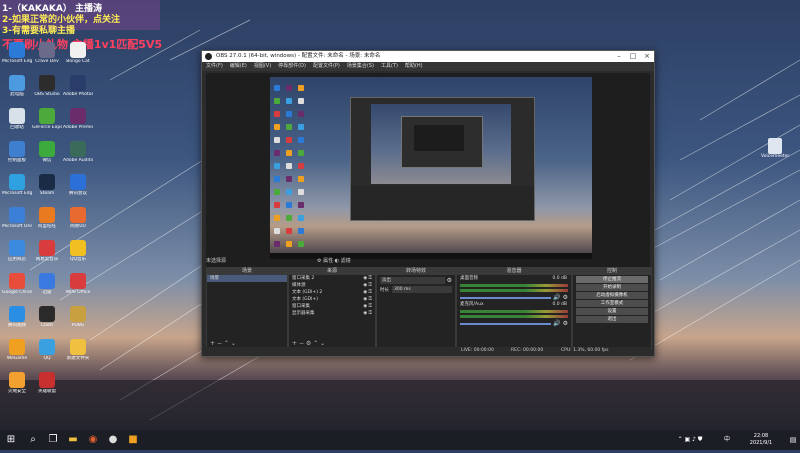 The image size is (800, 453). I want to click on app-icon, so click(78, 347).